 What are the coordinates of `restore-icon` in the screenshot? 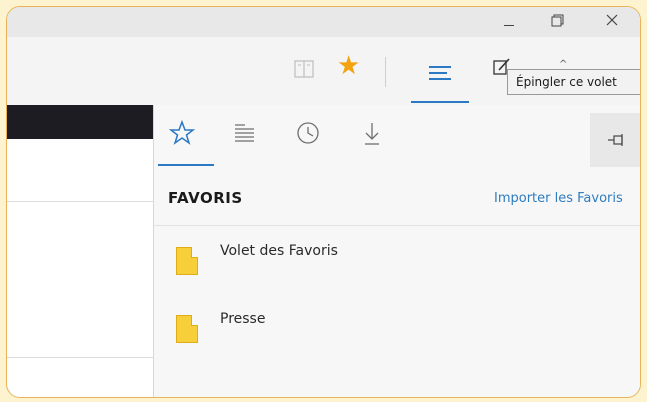 It's located at (557, 20).